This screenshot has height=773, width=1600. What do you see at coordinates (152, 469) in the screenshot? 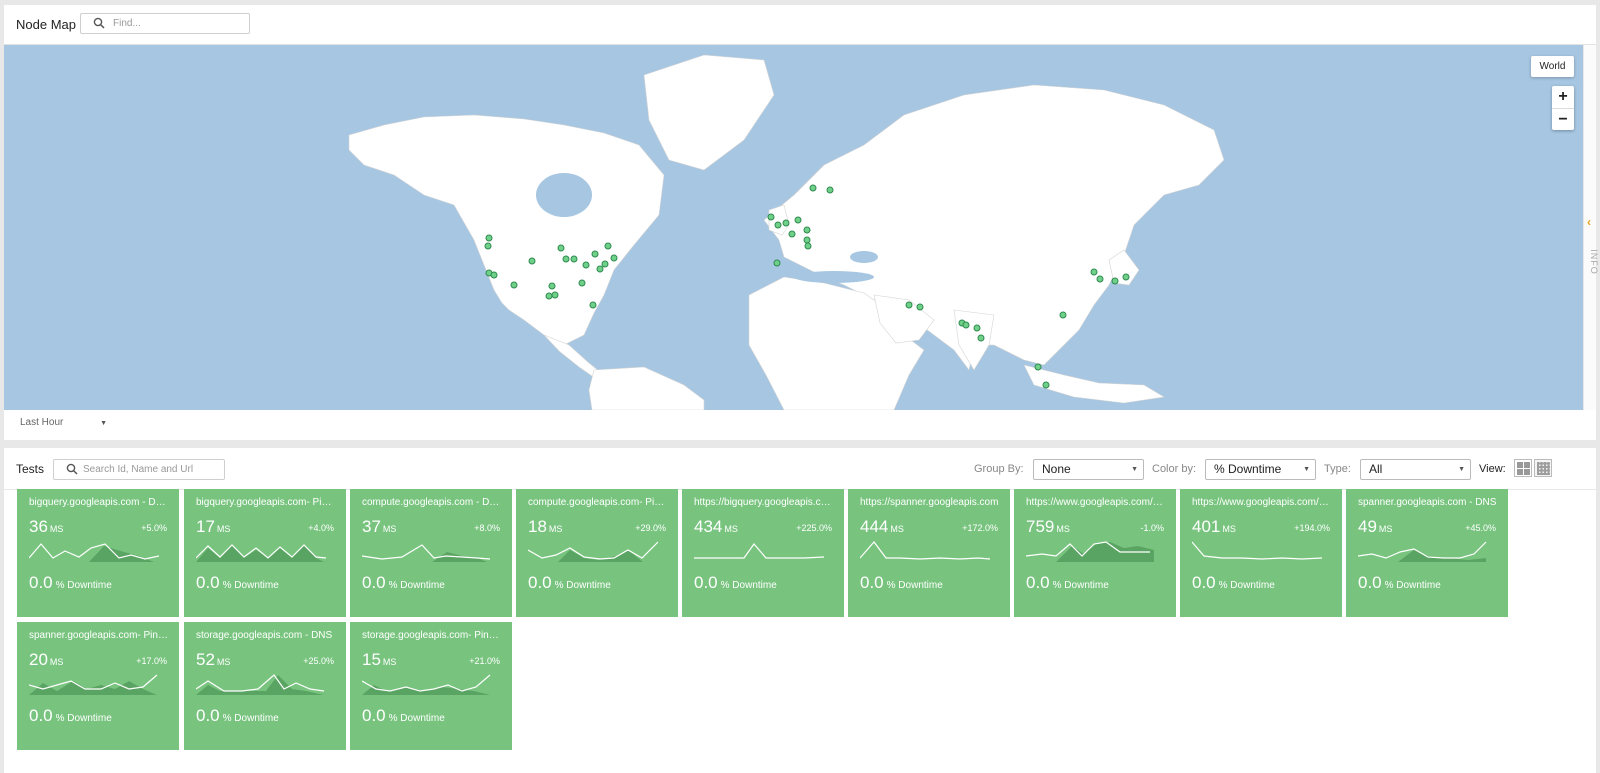
I see `tests-search-input` at bounding box center [152, 469].